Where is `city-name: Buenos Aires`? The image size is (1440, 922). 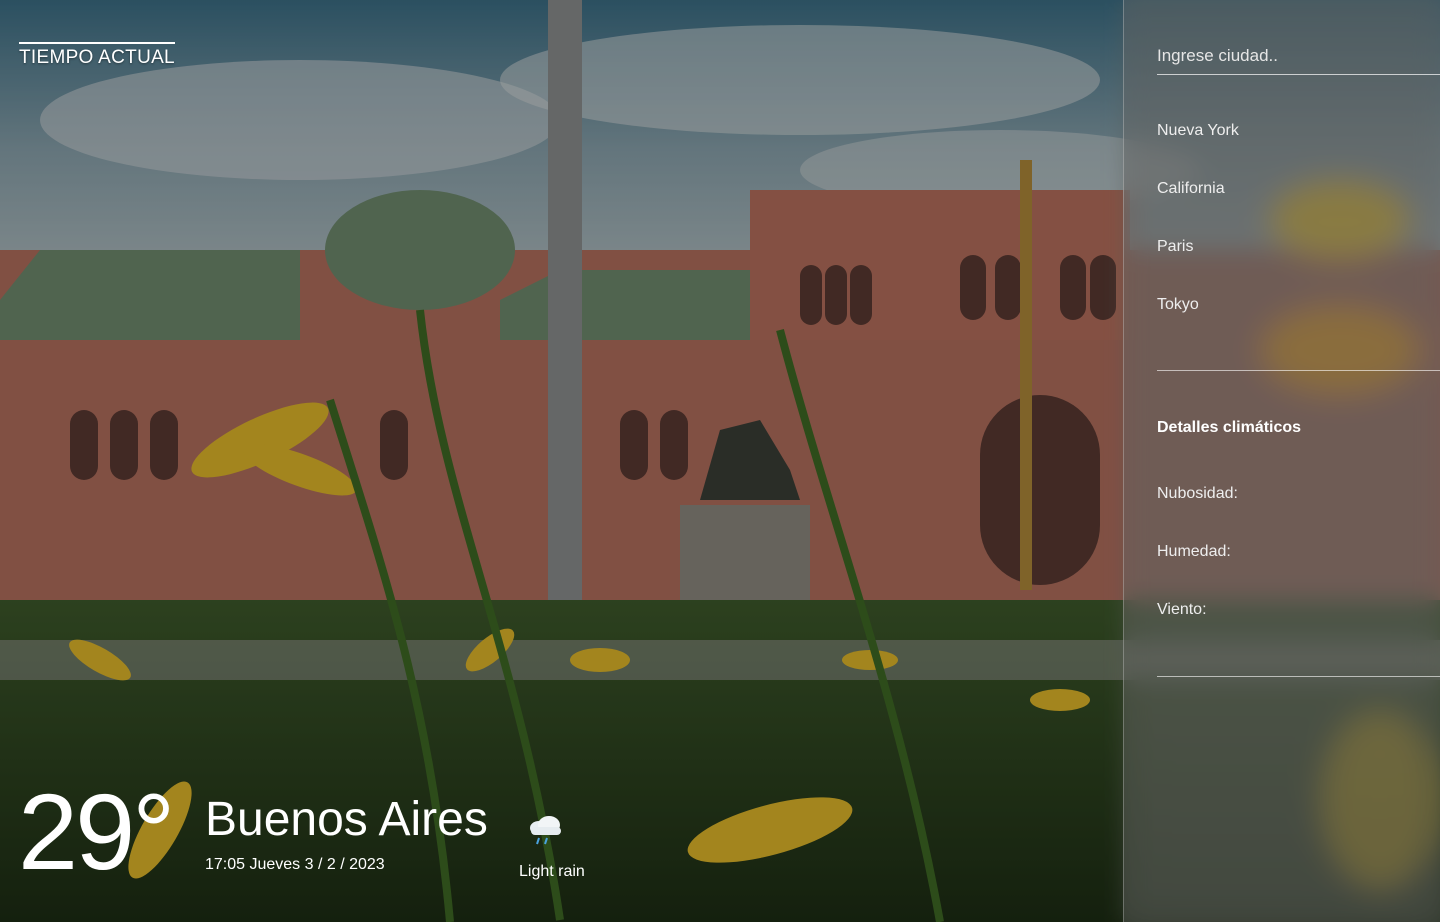
city-name: Buenos Aires is located at coordinates (346, 819).